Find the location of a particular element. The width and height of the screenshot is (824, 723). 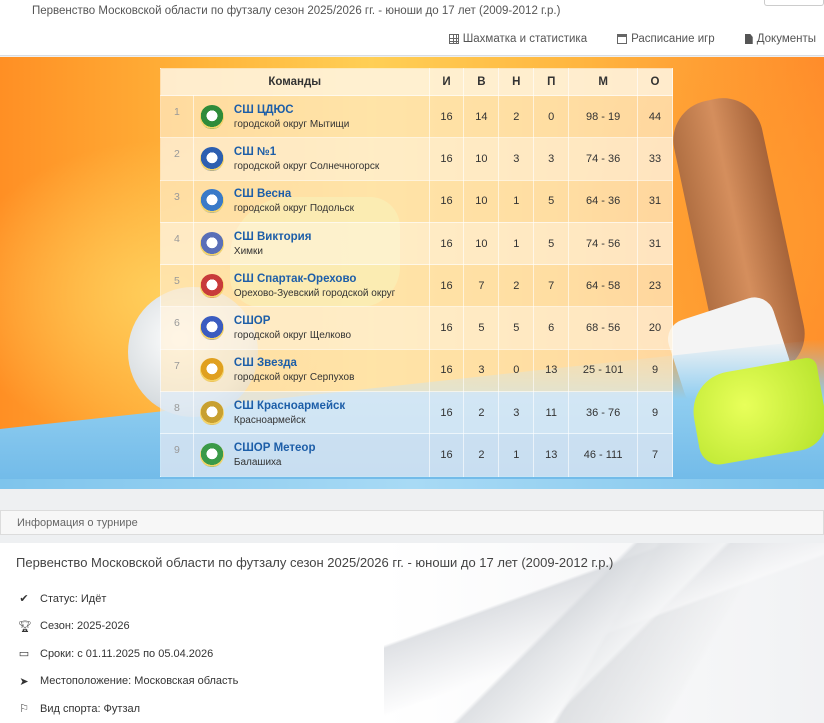

team-name-link: СШОР Метеор is located at coordinates (275, 448).